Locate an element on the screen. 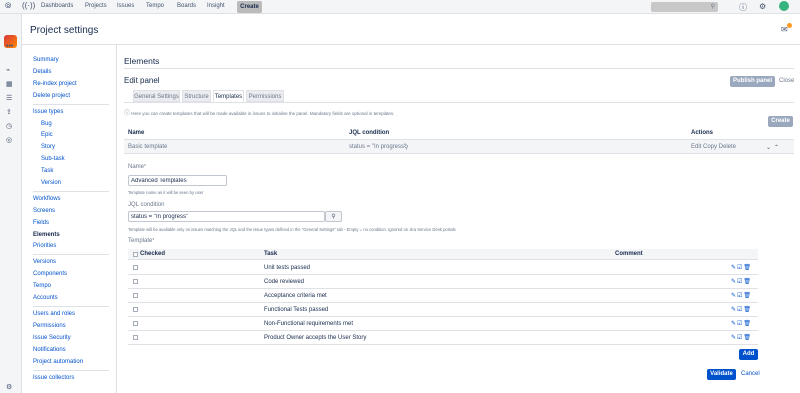 The height and width of the screenshot is (393, 800). sidebar-item-issue-collectors: Issue collectors is located at coordinates (53, 378).